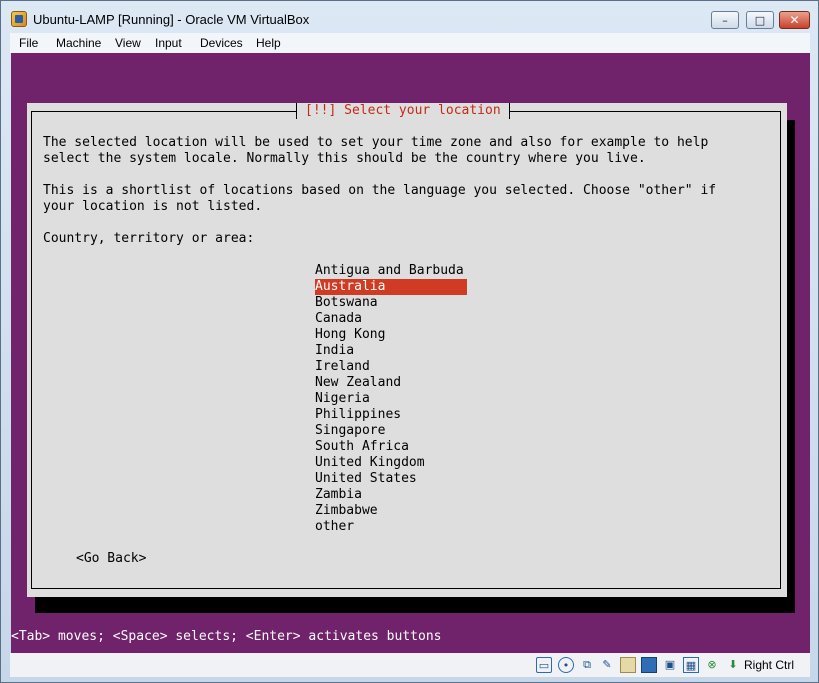 The width and height of the screenshot is (819, 683). Describe the element at coordinates (168, 43) in the screenshot. I see `menu-input: Input` at that location.